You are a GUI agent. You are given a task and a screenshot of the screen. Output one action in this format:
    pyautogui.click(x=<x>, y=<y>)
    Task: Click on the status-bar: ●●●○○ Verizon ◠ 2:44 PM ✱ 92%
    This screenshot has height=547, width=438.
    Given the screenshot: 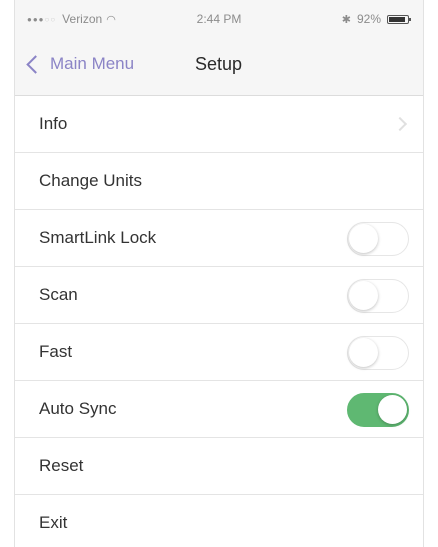 What is the action you would take?
    pyautogui.click(x=219, y=20)
    